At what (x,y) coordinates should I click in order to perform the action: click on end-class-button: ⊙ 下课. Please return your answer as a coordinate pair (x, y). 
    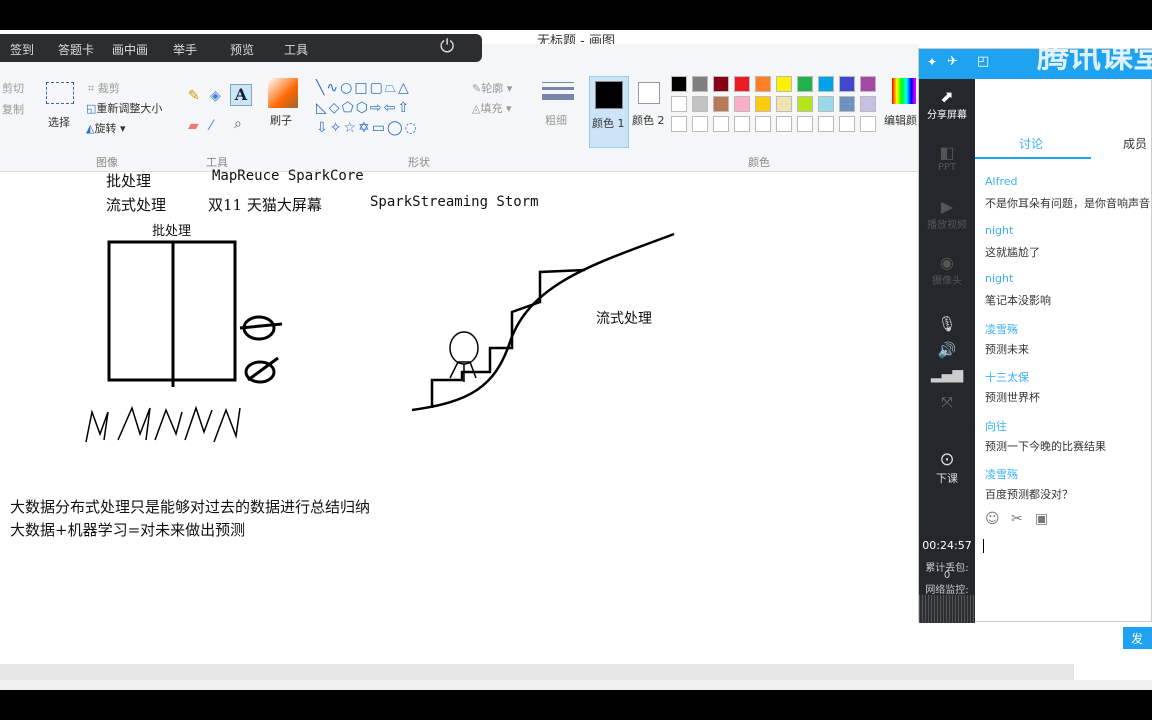
    Looking at the image, I should click on (947, 467).